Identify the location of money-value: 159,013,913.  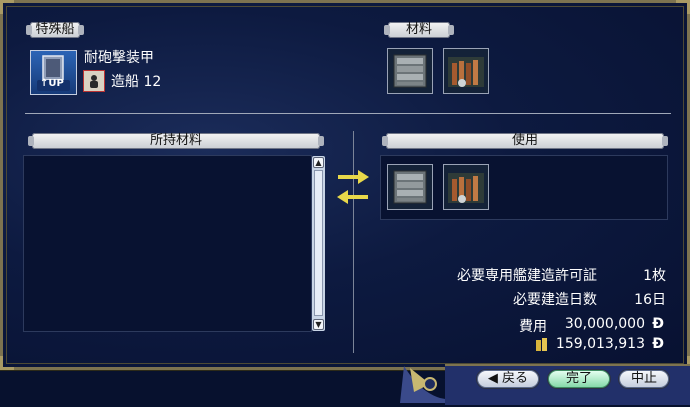
(600, 344).